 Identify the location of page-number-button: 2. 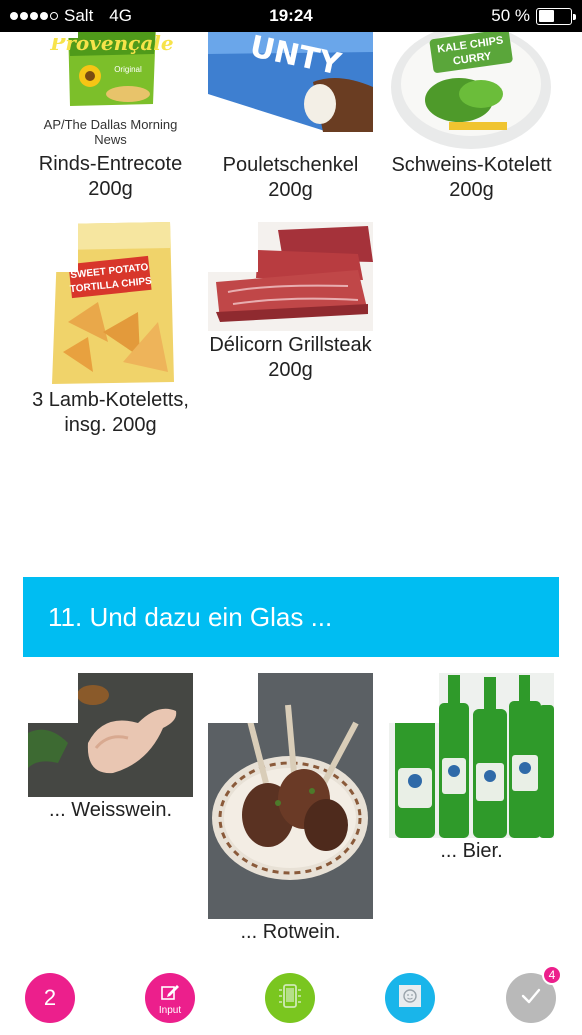
(50, 998).